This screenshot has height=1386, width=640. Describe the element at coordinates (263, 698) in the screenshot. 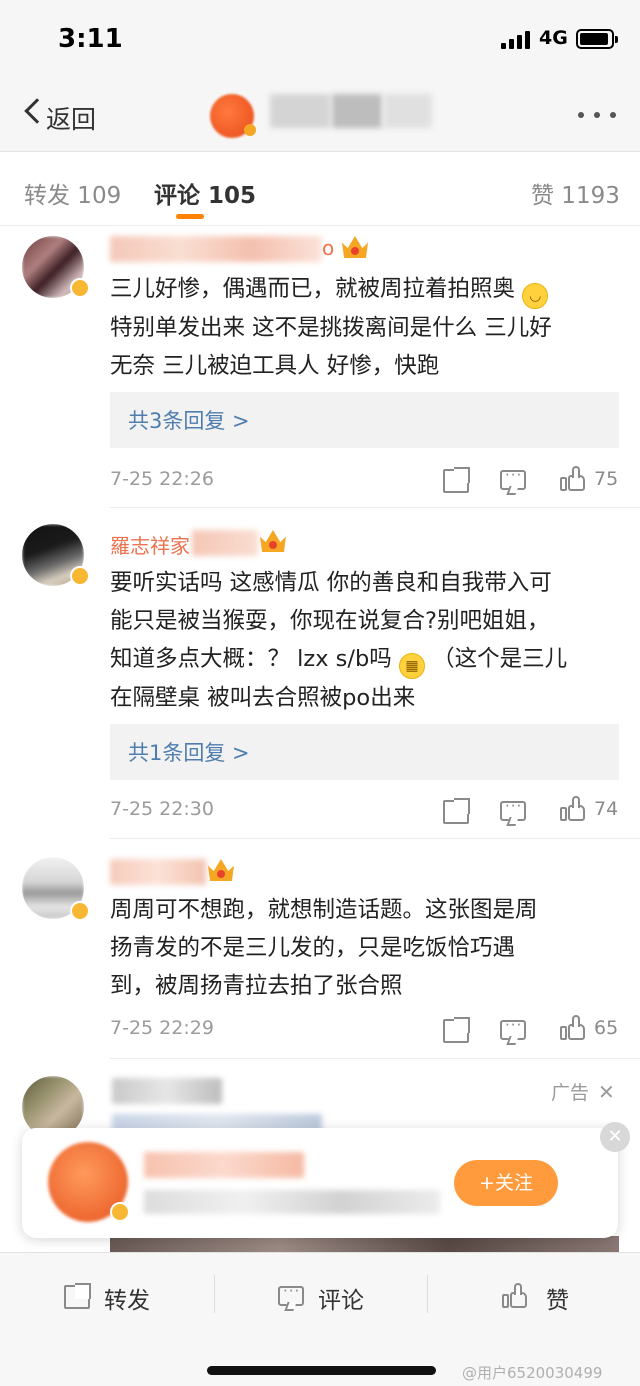

I see `comment-line: 在隔壁桌 被叫去合照被po出来` at that location.